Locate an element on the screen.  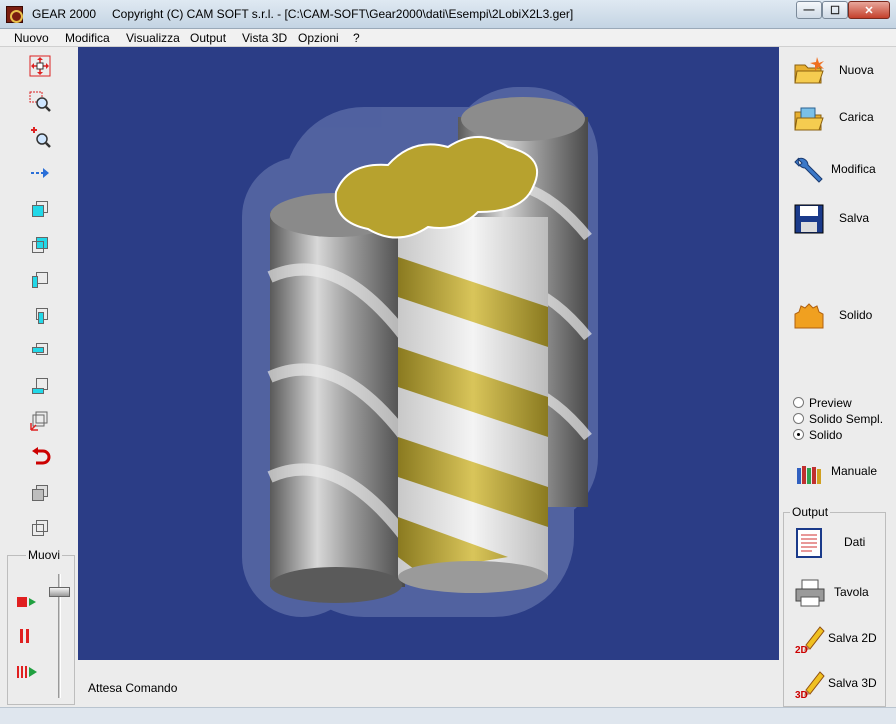
books-icon is located at coordinates (809, 472).